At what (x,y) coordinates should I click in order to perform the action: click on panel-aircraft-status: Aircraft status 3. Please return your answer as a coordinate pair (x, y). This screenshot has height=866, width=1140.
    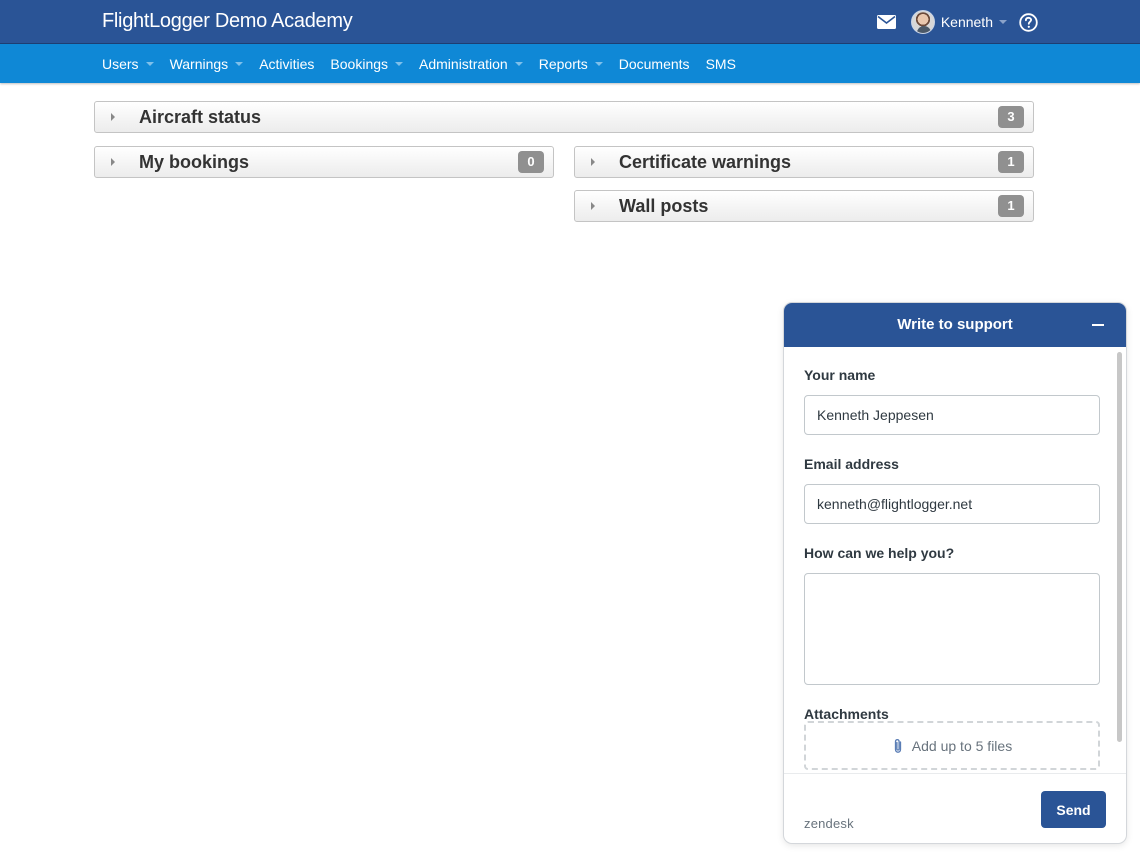
    Looking at the image, I should click on (564, 117).